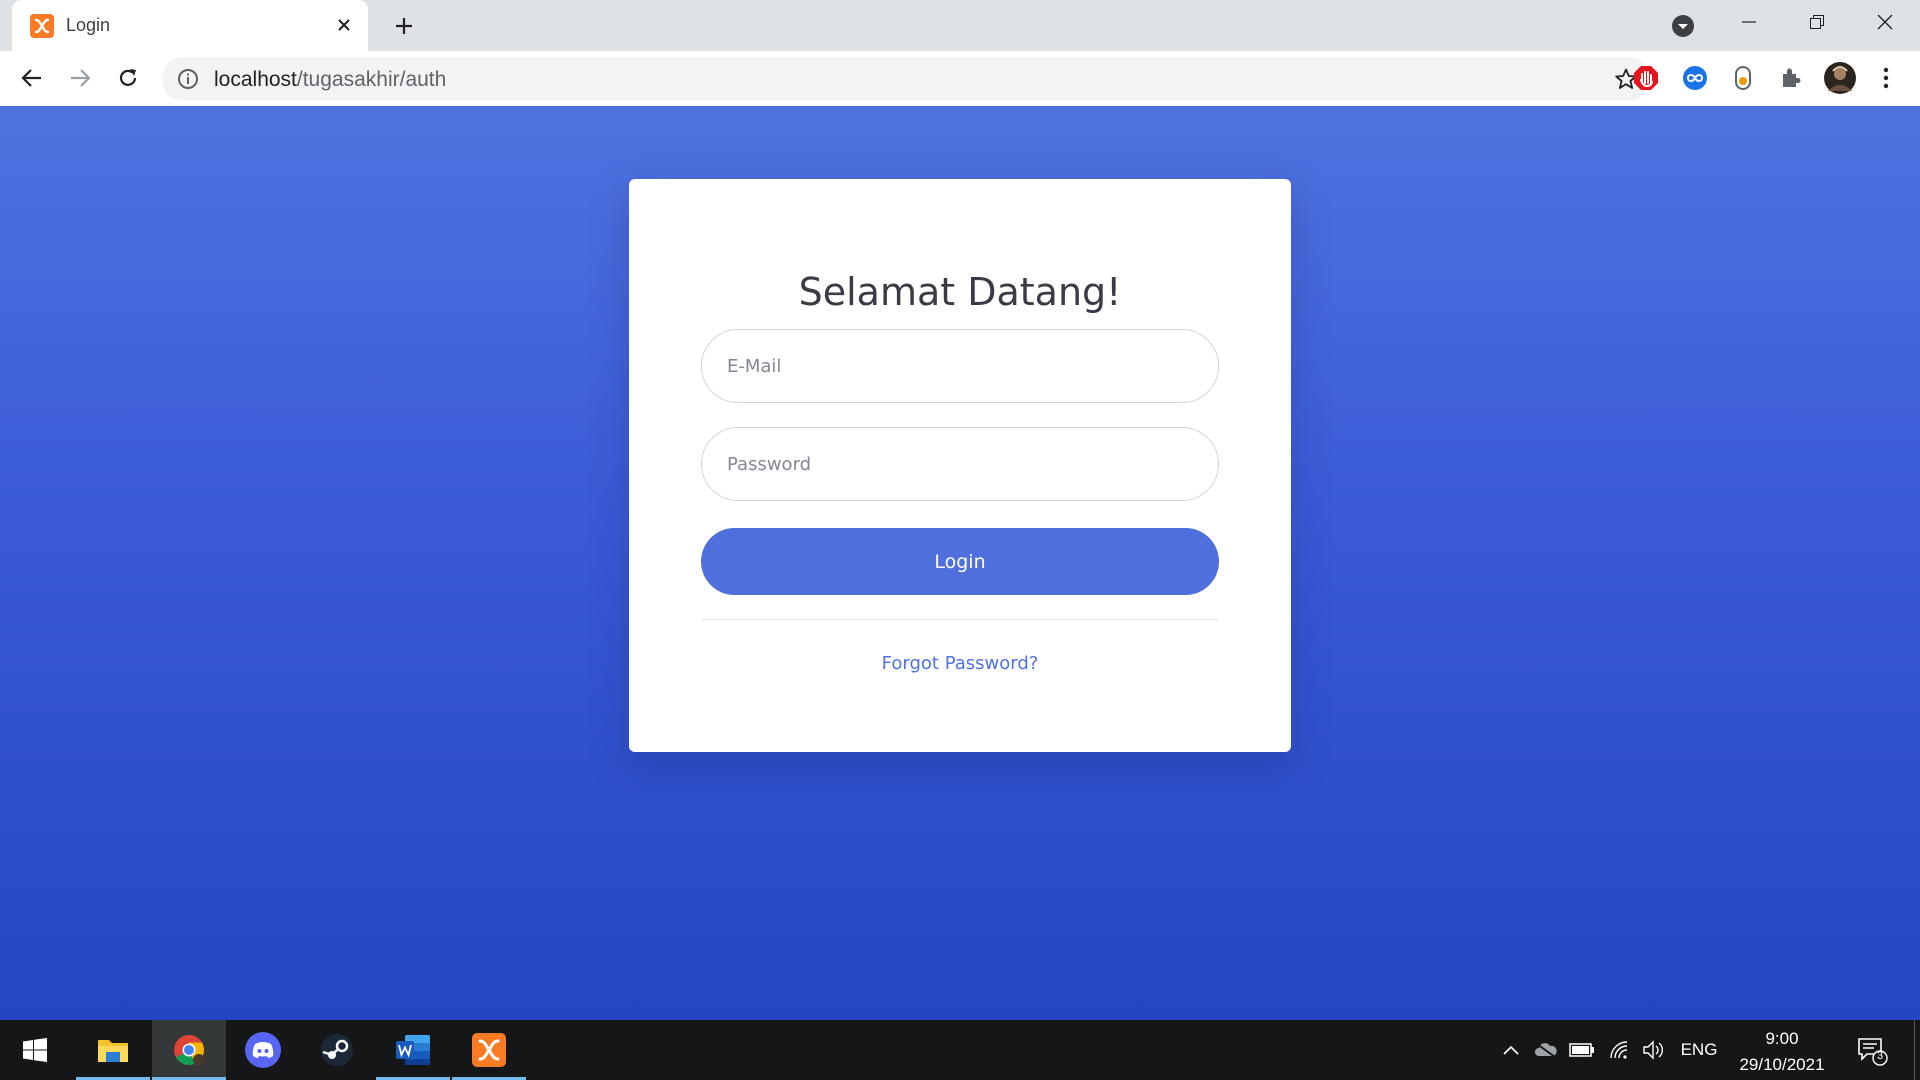 The height and width of the screenshot is (1080, 1920). What do you see at coordinates (1620, 1050) in the screenshot?
I see `wifi-icon` at bounding box center [1620, 1050].